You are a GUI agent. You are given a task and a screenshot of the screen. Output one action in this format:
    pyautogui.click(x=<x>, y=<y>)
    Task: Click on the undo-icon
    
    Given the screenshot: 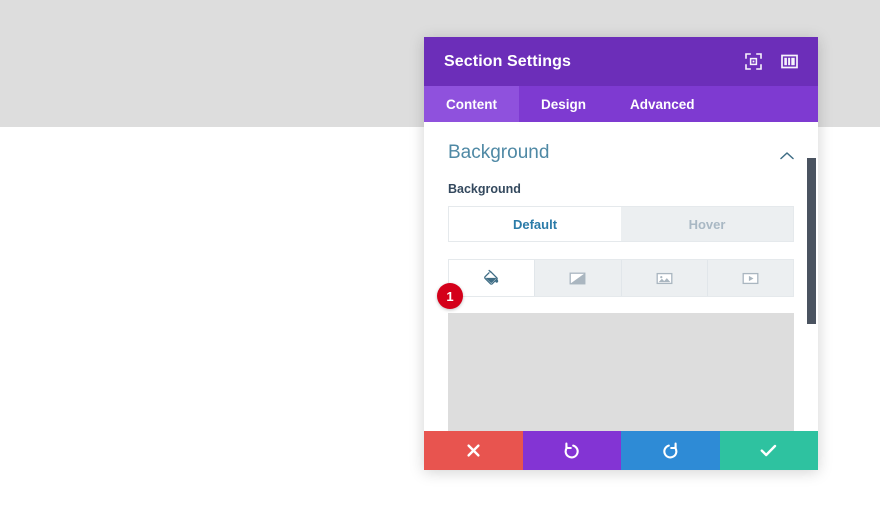 What is the action you would take?
    pyautogui.click(x=571, y=450)
    